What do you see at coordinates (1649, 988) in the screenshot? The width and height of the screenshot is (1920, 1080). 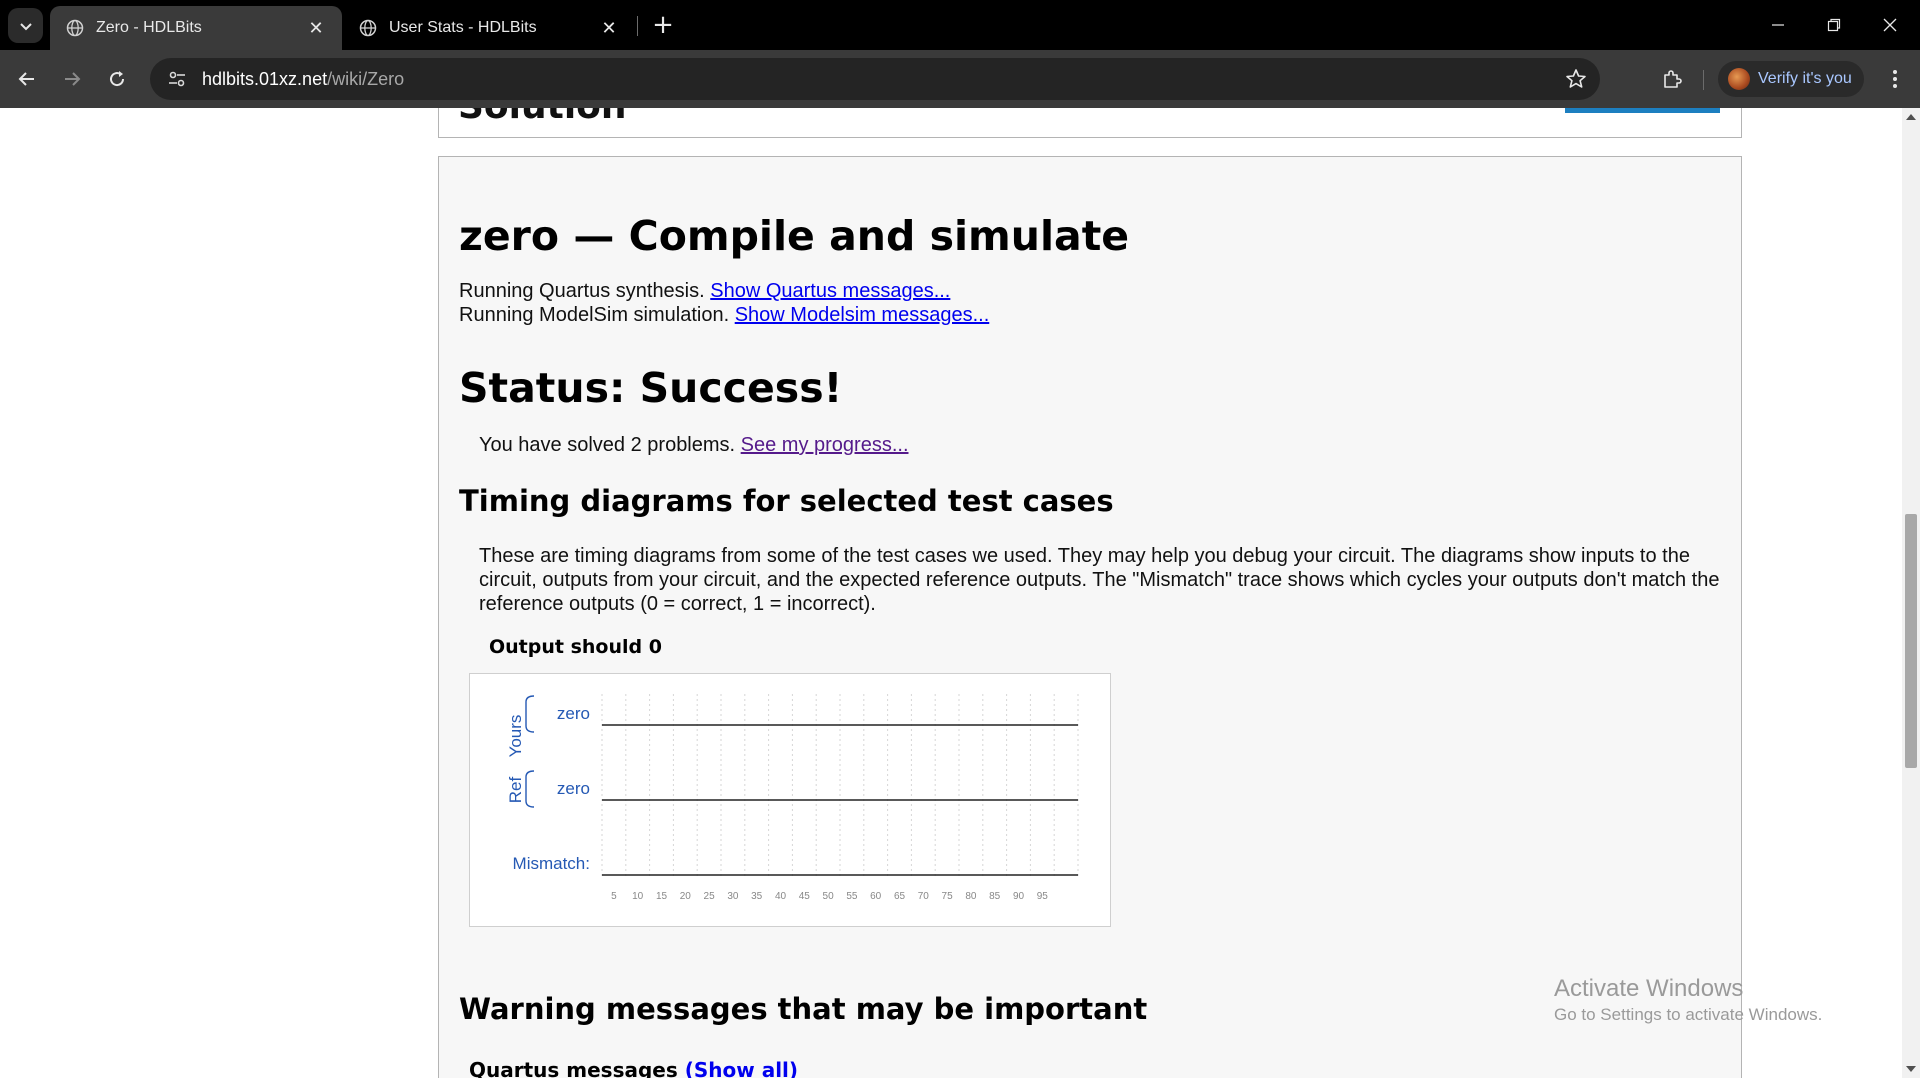 I see `watermark-line-1: Activate Windows` at bounding box center [1649, 988].